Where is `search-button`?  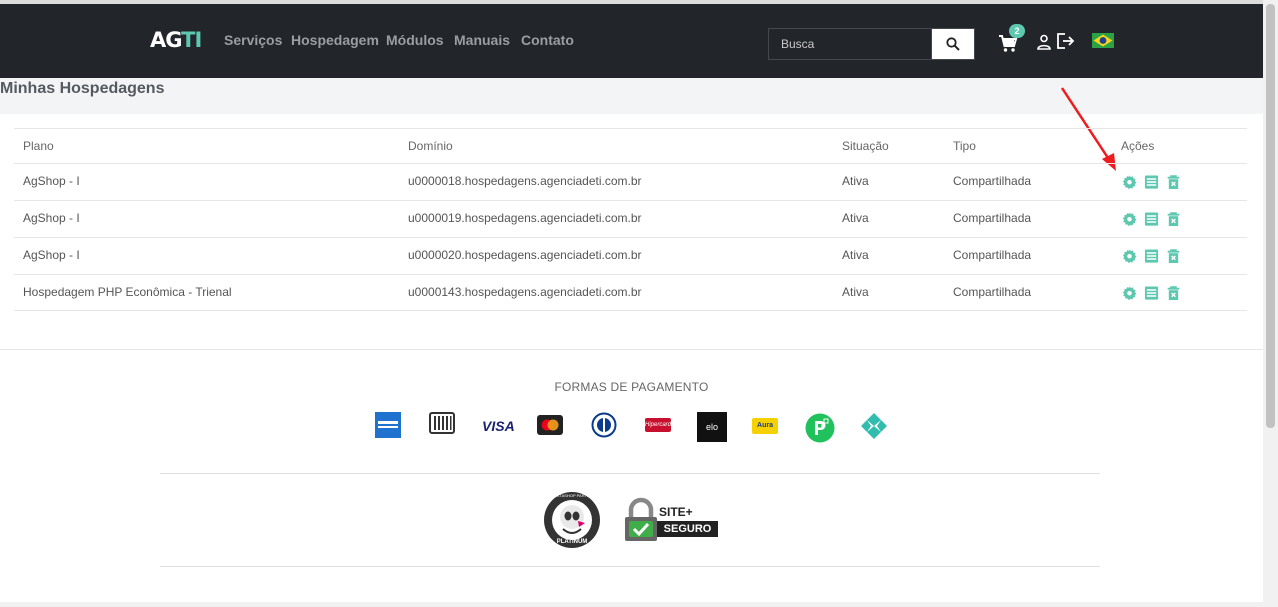
search-button is located at coordinates (953, 44).